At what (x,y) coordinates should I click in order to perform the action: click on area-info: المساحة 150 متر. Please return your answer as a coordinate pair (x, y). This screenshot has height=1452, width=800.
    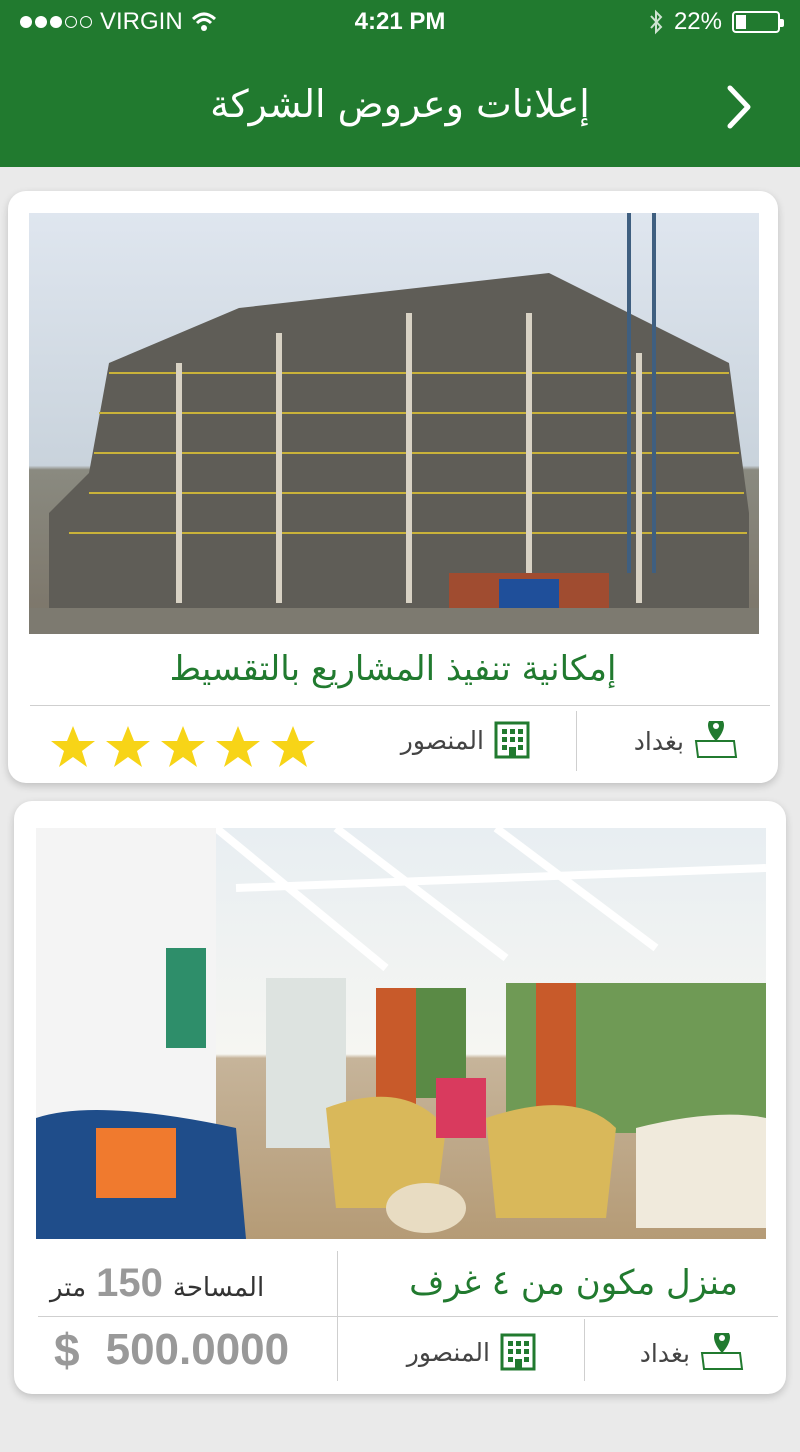
    Looking at the image, I should click on (157, 1283).